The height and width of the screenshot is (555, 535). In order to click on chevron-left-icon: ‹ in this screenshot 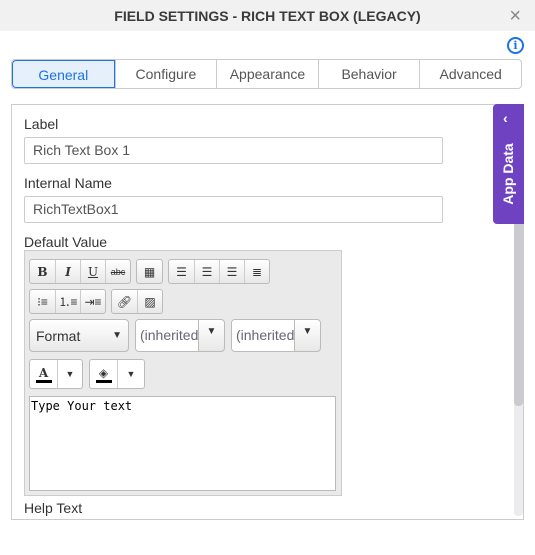, I will do `click(505, 118)`.